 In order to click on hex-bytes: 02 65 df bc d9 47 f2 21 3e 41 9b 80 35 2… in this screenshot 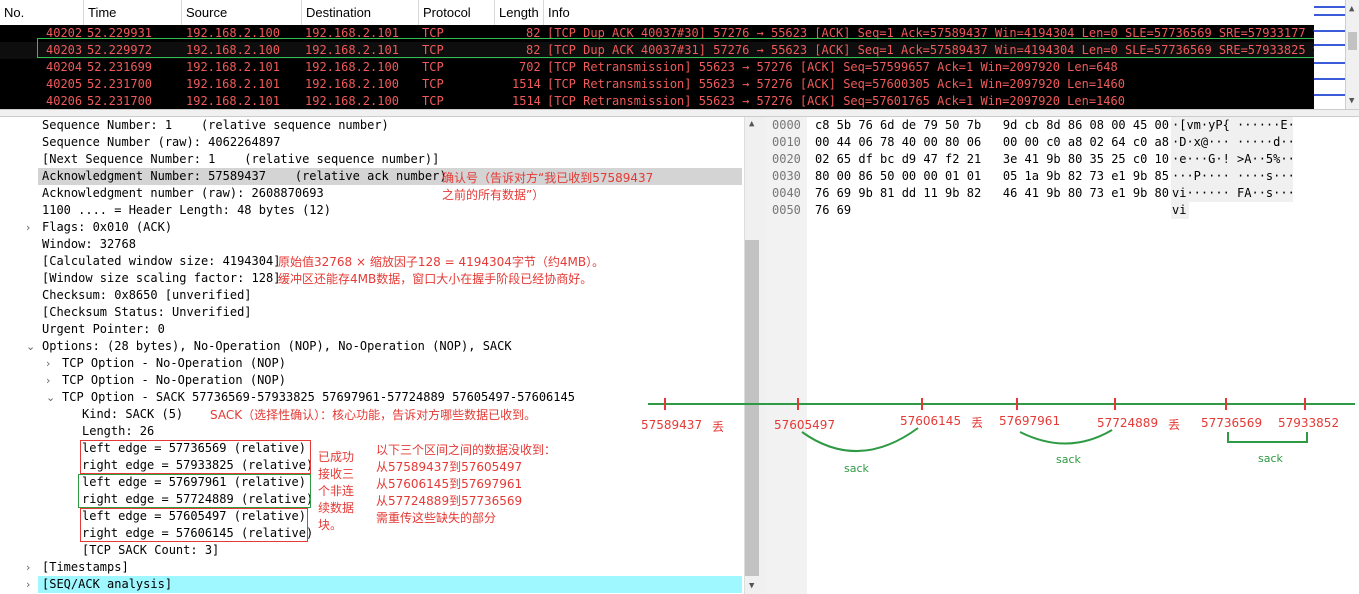, I will do `click(992, 159)`.